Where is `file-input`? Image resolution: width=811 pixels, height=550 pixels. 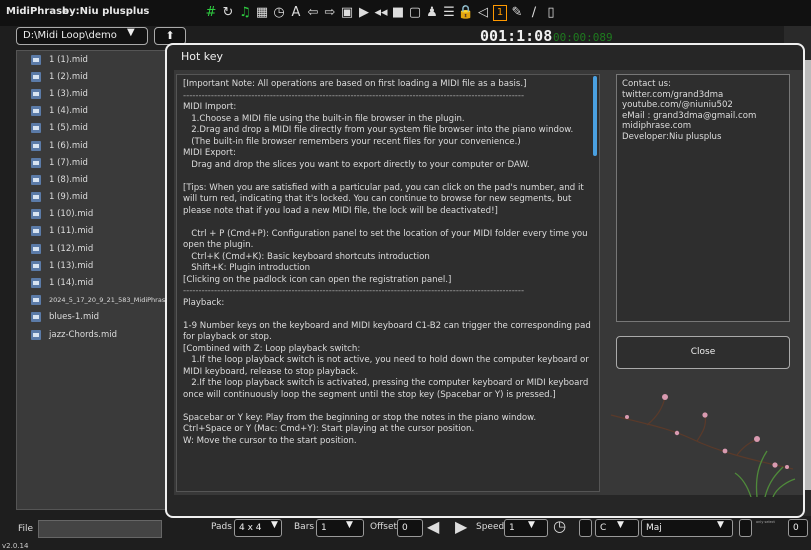 file-input is located at coordinates (100, 529).